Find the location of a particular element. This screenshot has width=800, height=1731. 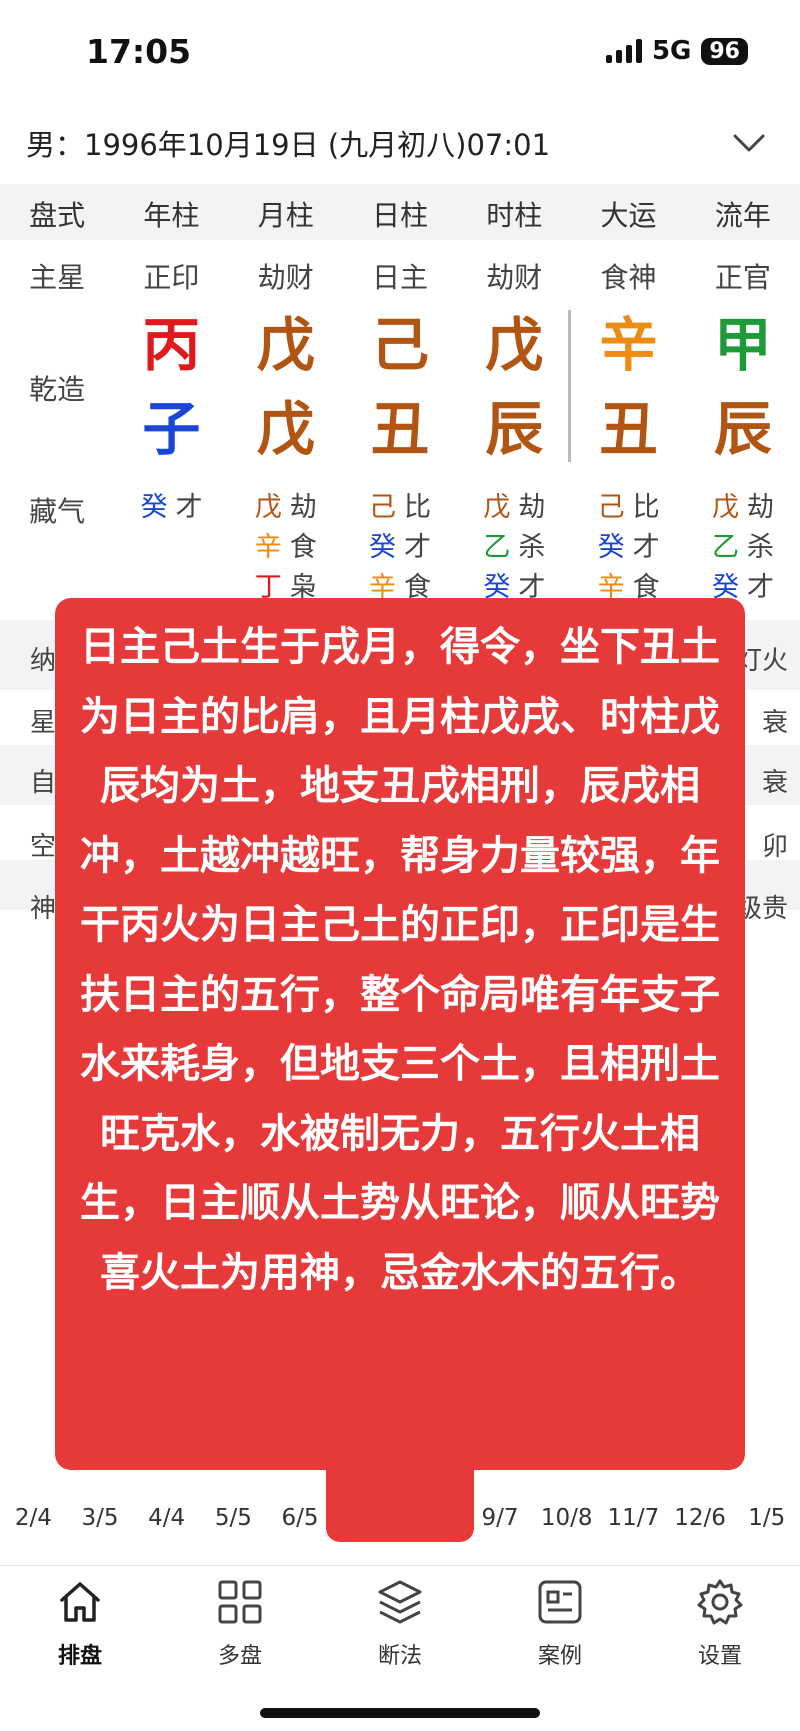

earthly-branch: 戊 is located at coordinates (286, 429).